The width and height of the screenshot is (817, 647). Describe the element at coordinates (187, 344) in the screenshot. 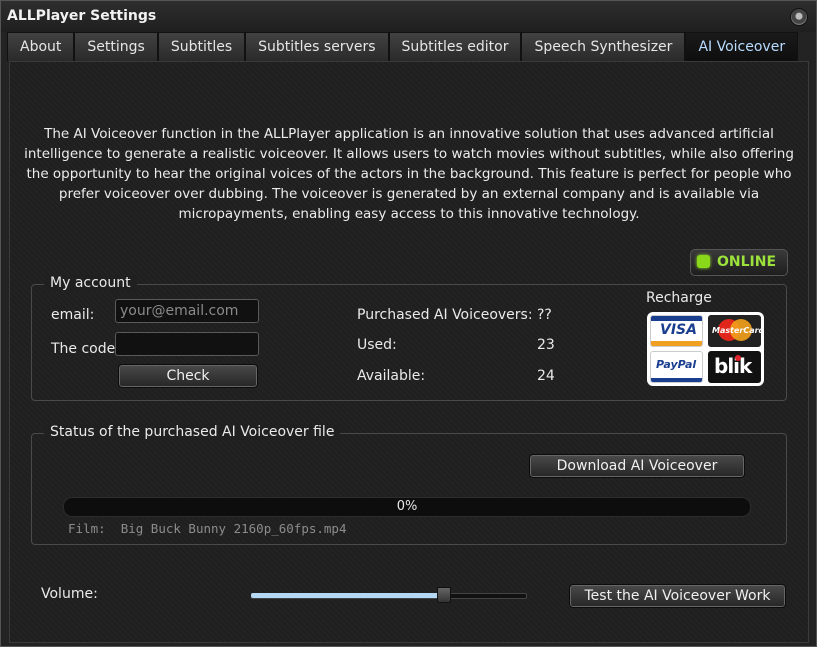

I see `code-field` at that location.